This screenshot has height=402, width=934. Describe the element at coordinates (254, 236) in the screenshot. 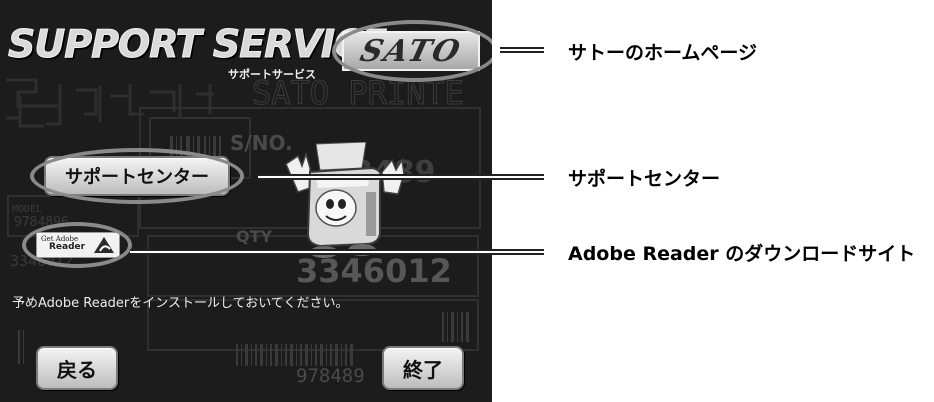

I see `bg-qty-label: QTY` at that location.